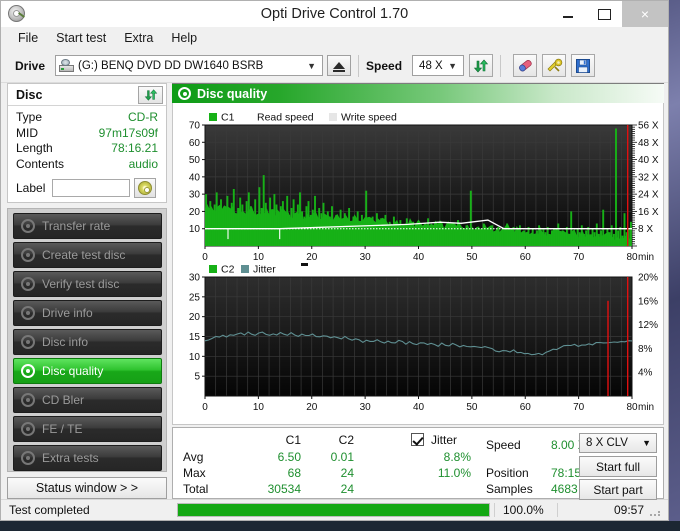  What do you see at coordinates (648, 325) in the screenshot?
I see `svg-text: 12%` at bounding box center [648, 325].